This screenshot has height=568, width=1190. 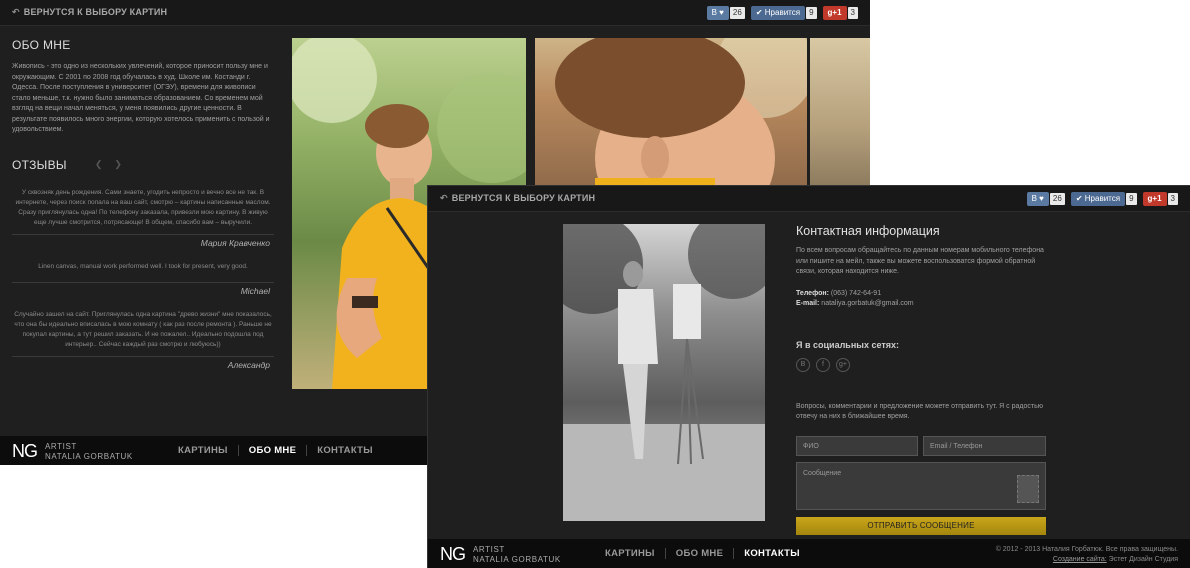 What do you see at coordinates (255, 290) in the screenshot?
I see `review-author: Michael` at bounding box center [255, 290].